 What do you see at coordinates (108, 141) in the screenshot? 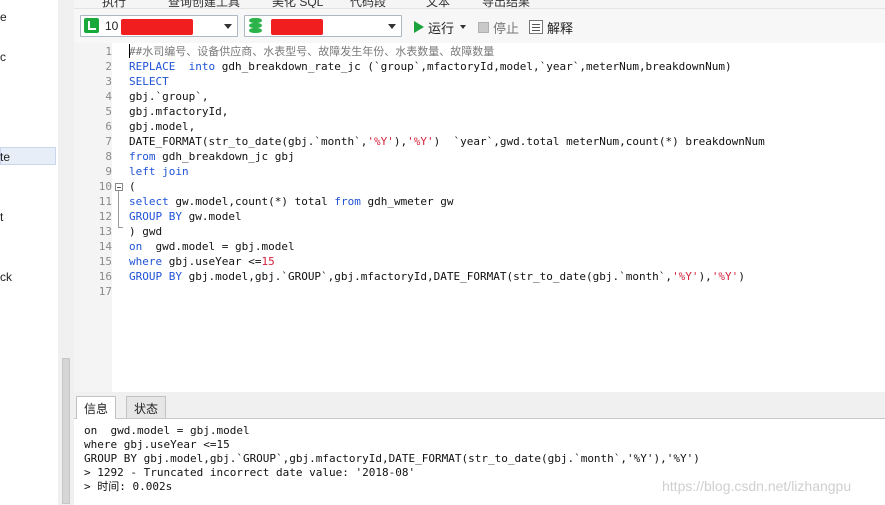
I see `line-number: 7` at bounding box center [108, 141].